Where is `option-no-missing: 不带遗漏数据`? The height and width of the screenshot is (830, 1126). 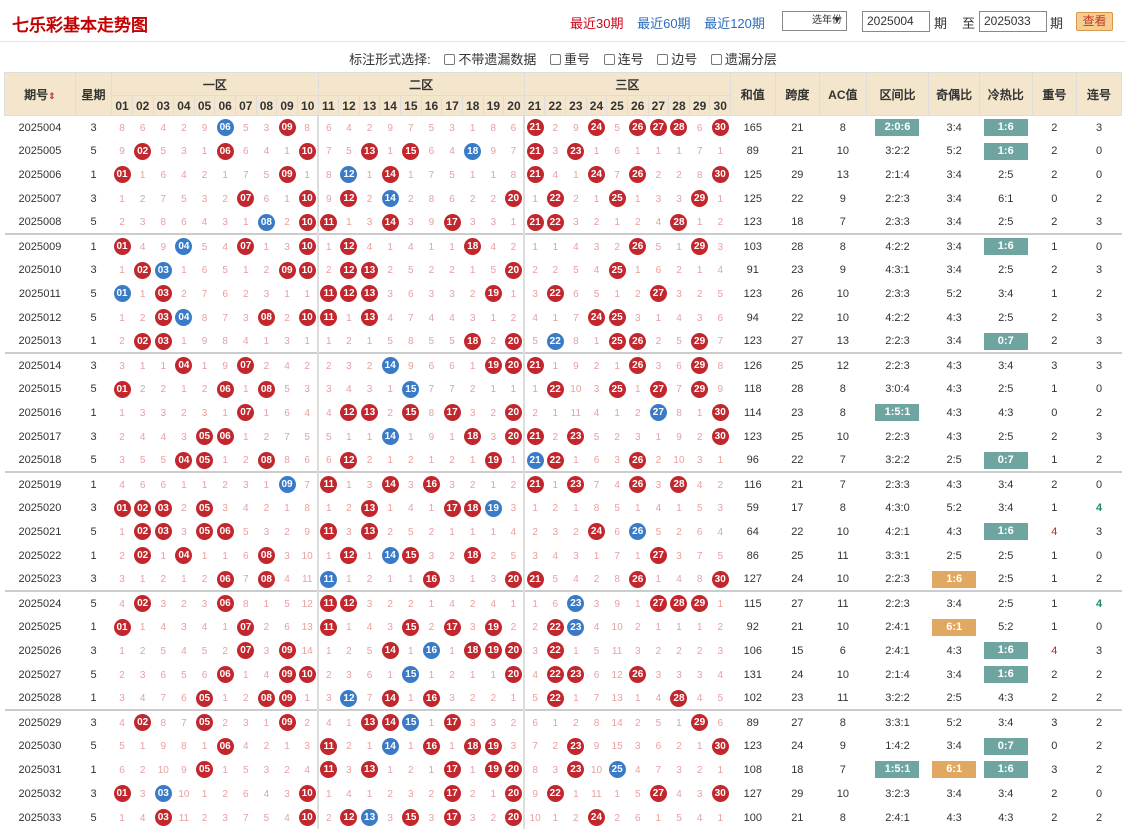
option-no-missing: 不带遗漏数据 is located at coordinates (490, 59).